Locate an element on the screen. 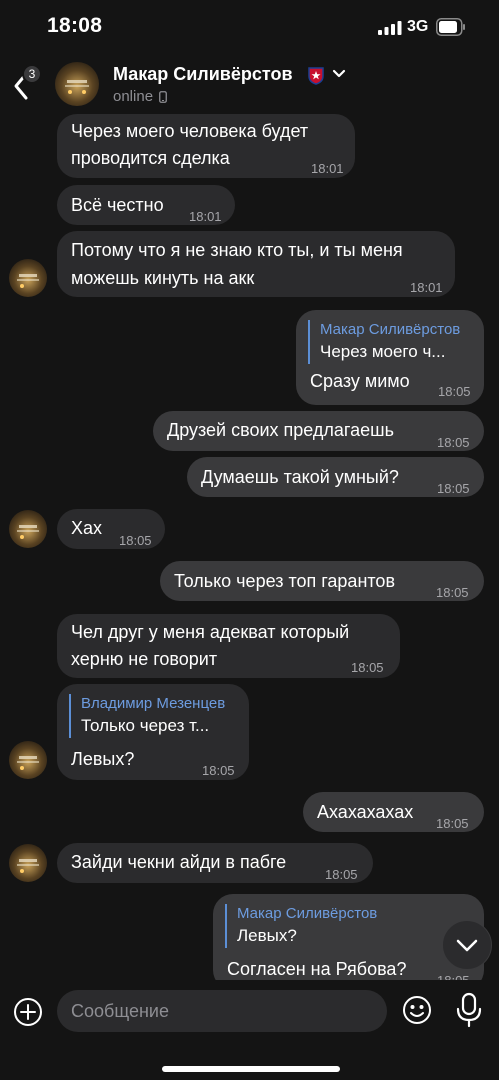 This screenshot has height=1080, width=499. microphone-icon is located at coordinates (469, 1010).